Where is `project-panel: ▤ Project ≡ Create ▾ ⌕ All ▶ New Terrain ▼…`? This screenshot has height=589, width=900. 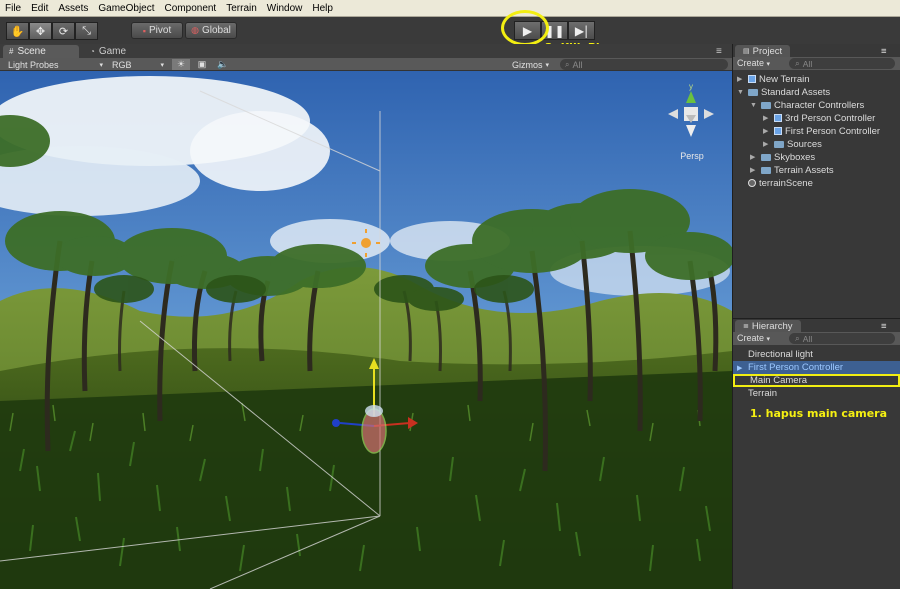 project-panel: ▤ Project ≡ Create ▾ ⌕ All ▶ New Terrain ▼… is located at coordinates (816, 181).